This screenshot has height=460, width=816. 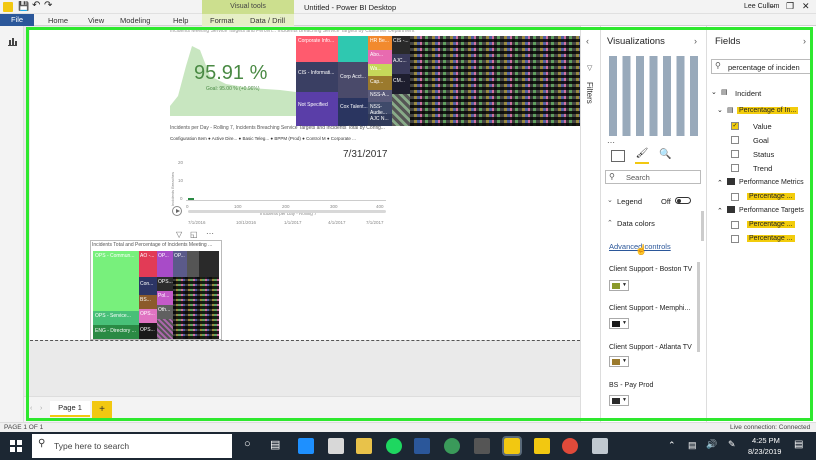 I want to click on trend-checkbox, so click(x=735, y=168).